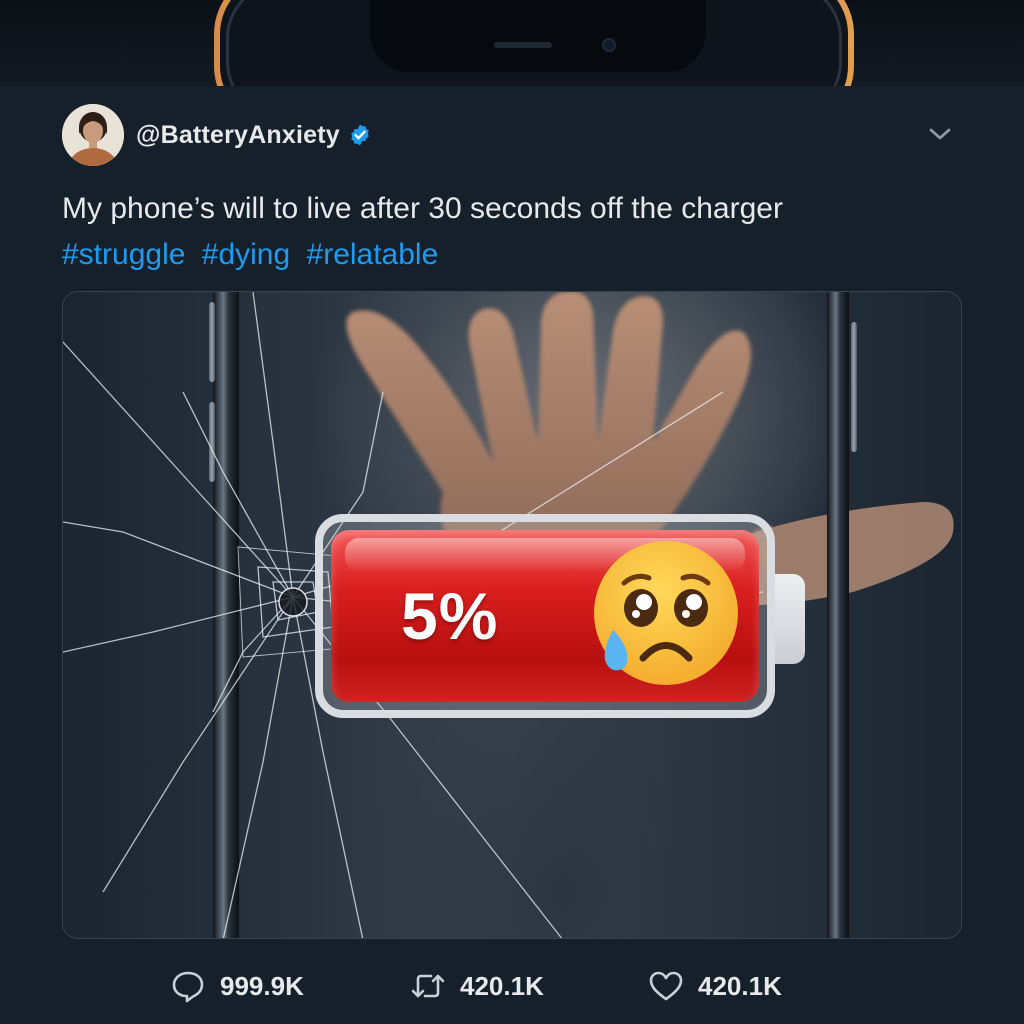 Image resolution: width=1024 pixels, height=1024 pixels. What do you see at coordinates (666, 986) in the screenshot?
I see `heart-icon` at bounding box center [666, 986].